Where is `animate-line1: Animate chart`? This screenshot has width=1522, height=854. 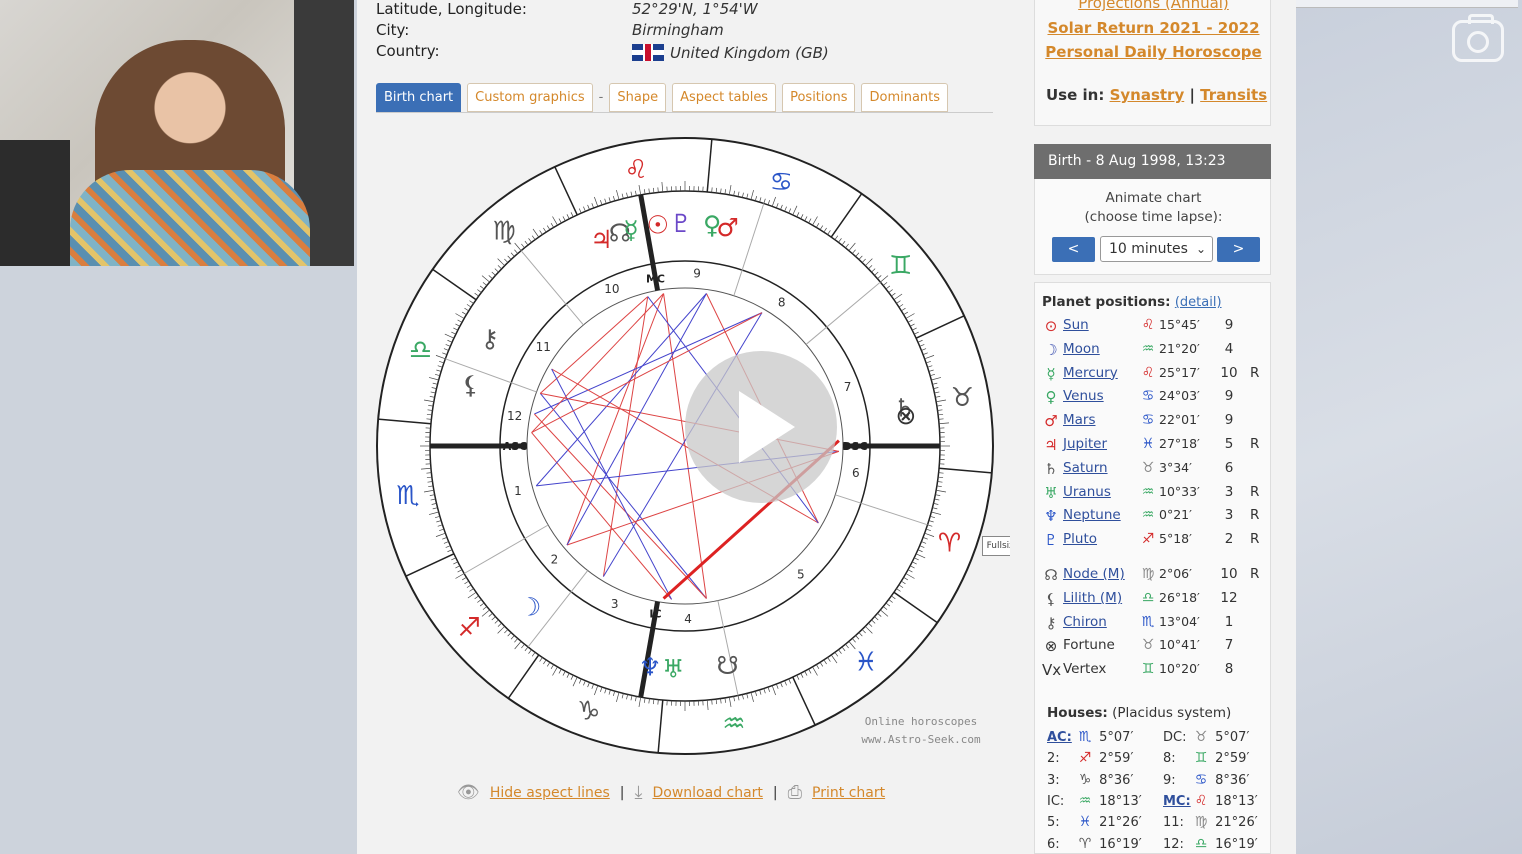 animate-line1: Animate chart is located at coordinates (1153, 198).